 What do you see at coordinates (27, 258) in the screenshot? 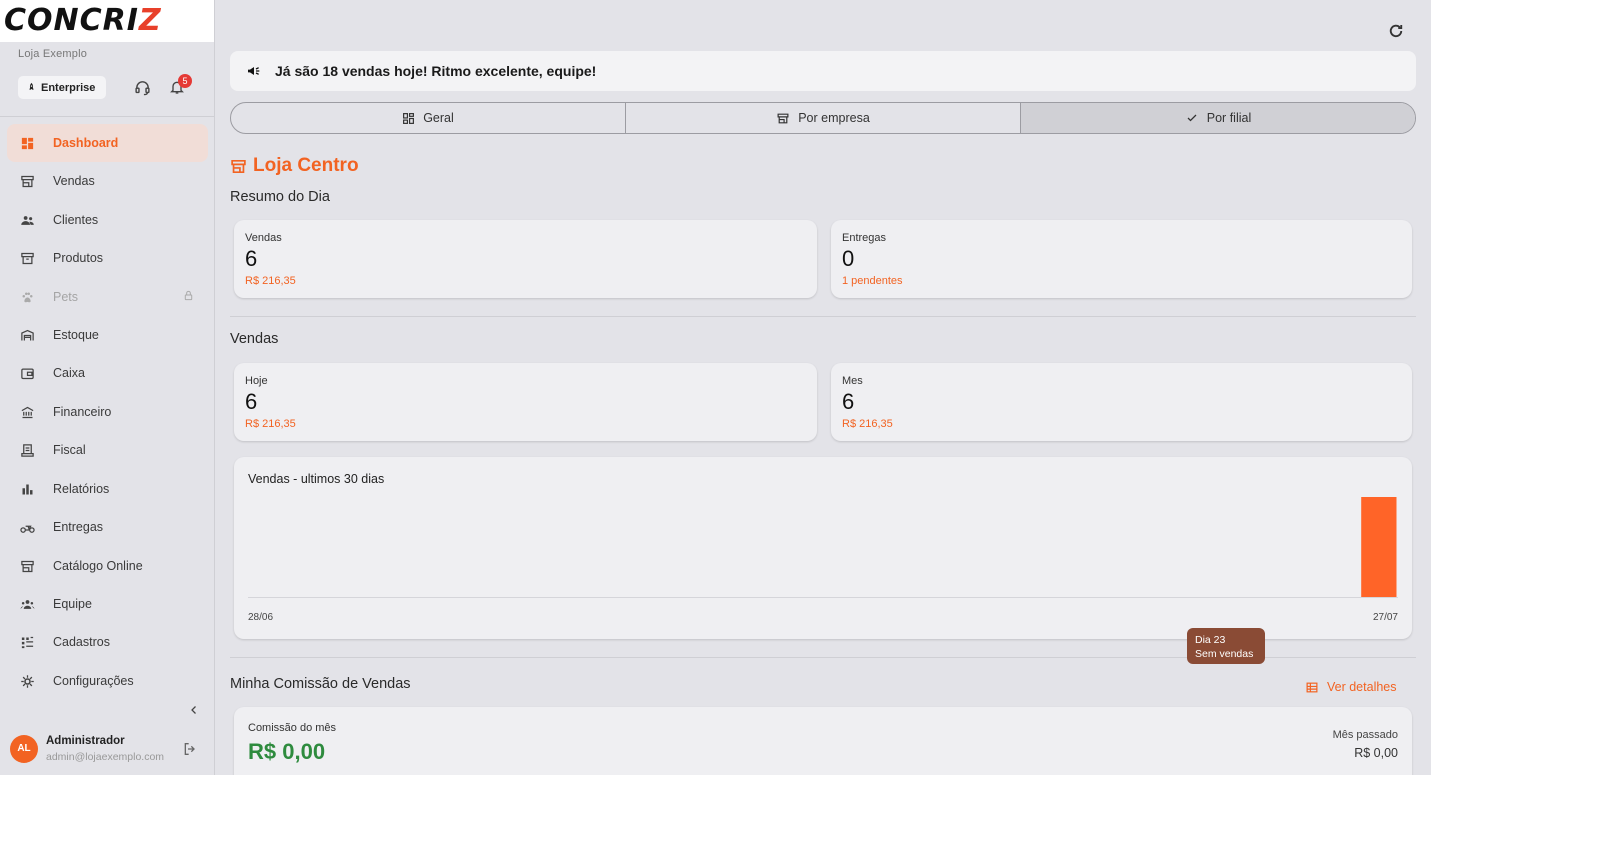
I see `archive-icon` at bounding box center [27, 258].